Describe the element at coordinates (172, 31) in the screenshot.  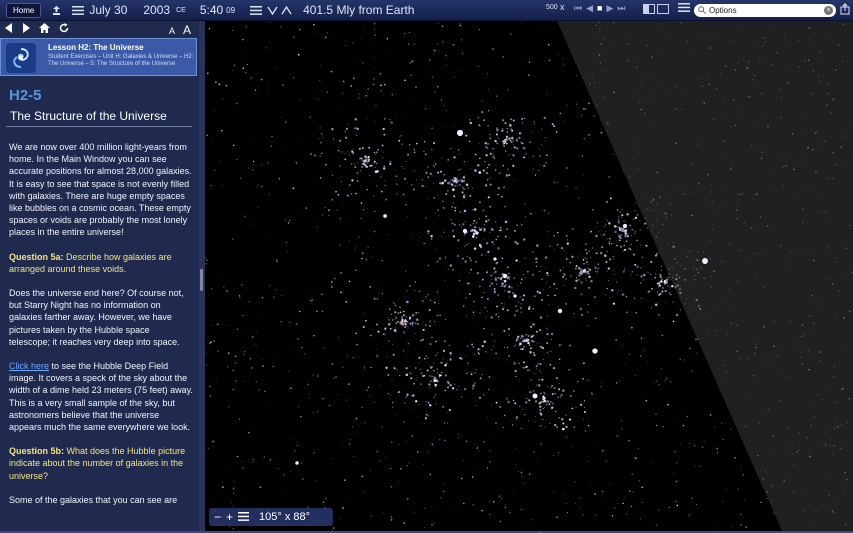
I see `decrease-font-button: A` at that location.